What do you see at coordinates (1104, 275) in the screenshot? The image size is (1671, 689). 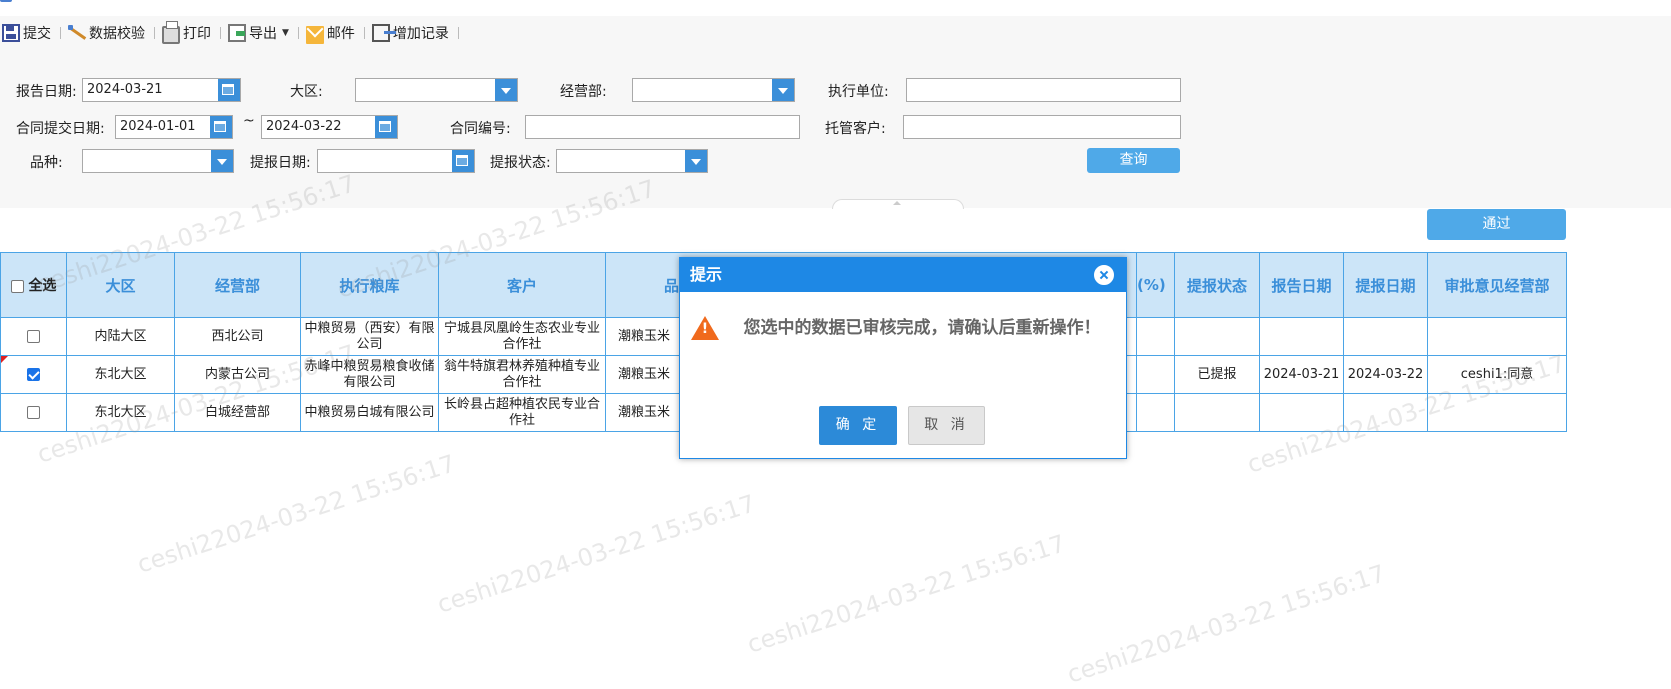 I see `close-icon` at bounding box center [1104, 275].